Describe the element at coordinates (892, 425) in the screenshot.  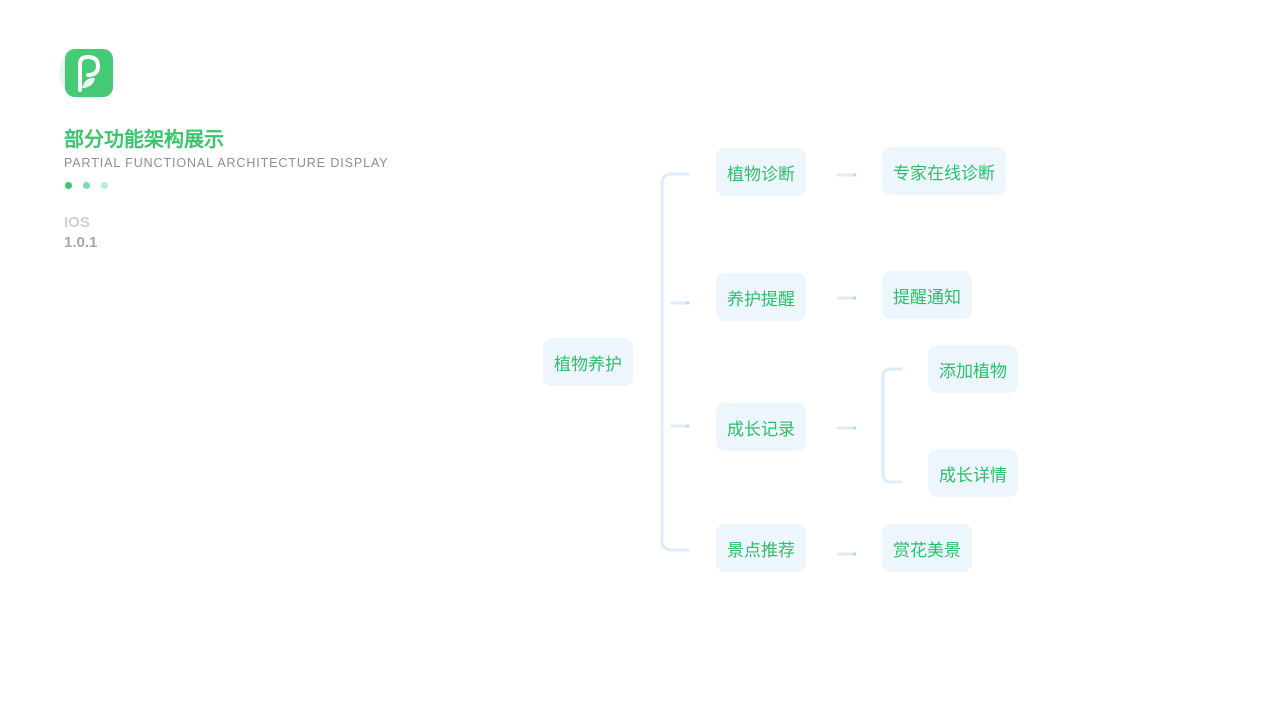
I see `growth-bracket` at that location.